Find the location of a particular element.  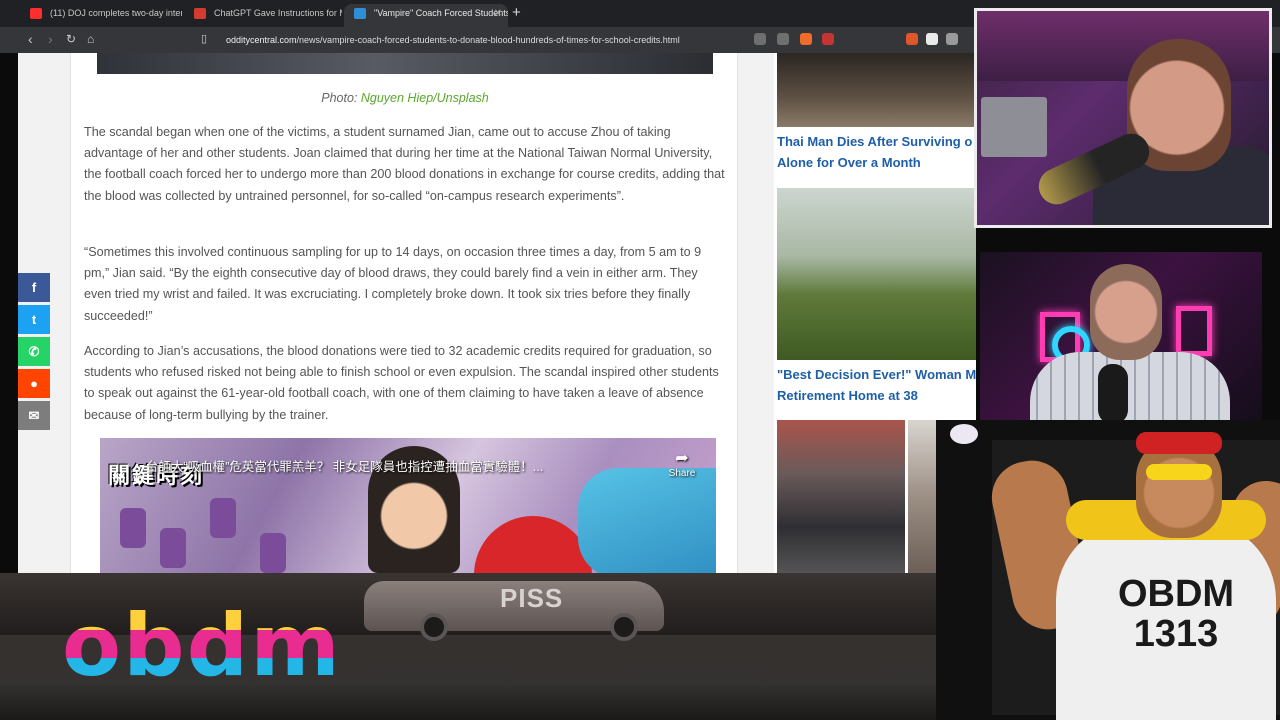

video-share-button: ➦ Share is located at coordinates (682, 464).